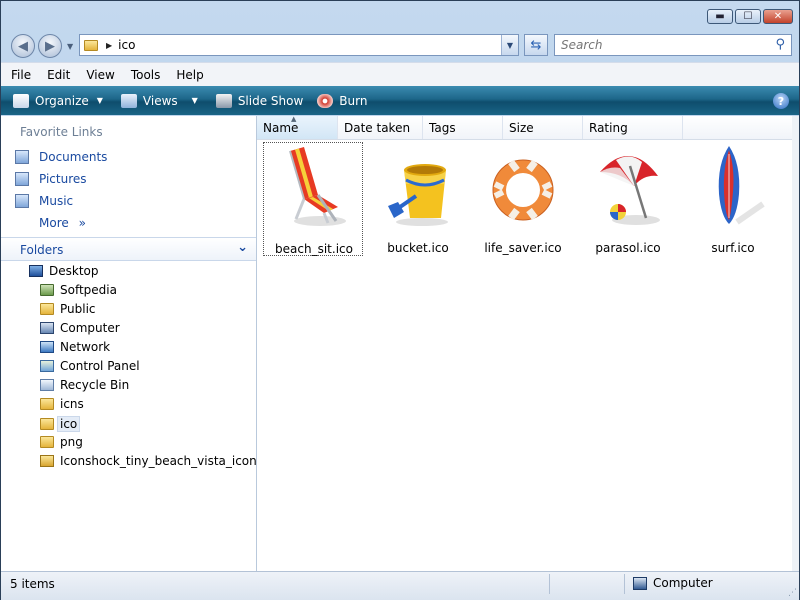 Image resolution: width=800 pixels, height=600 pixels. What do you see at coordinates (62, 223) in the screenshot?
I see `more-links: More »` at bounding box center [62, 223].